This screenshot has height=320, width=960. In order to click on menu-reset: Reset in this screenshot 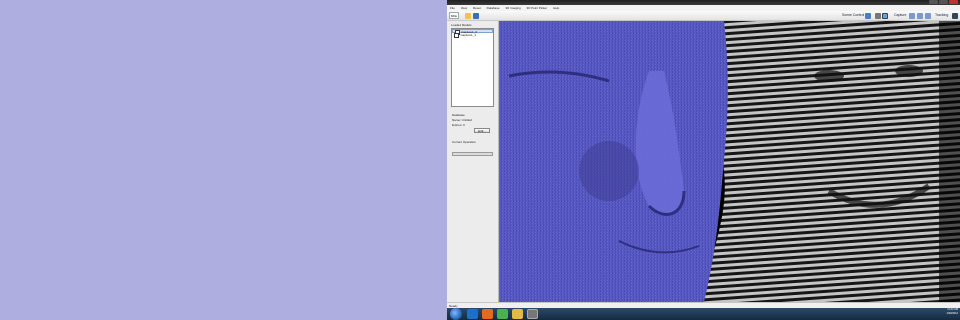, I will do `click(477, 8)`.